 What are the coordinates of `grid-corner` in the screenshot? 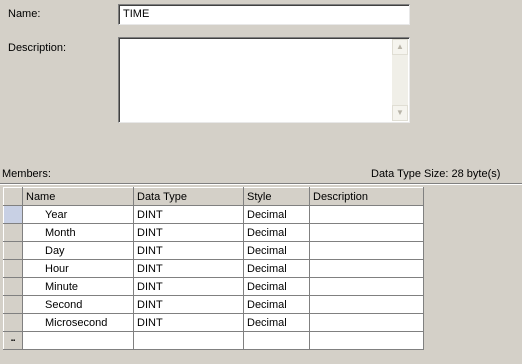 It's located at (13, 196).